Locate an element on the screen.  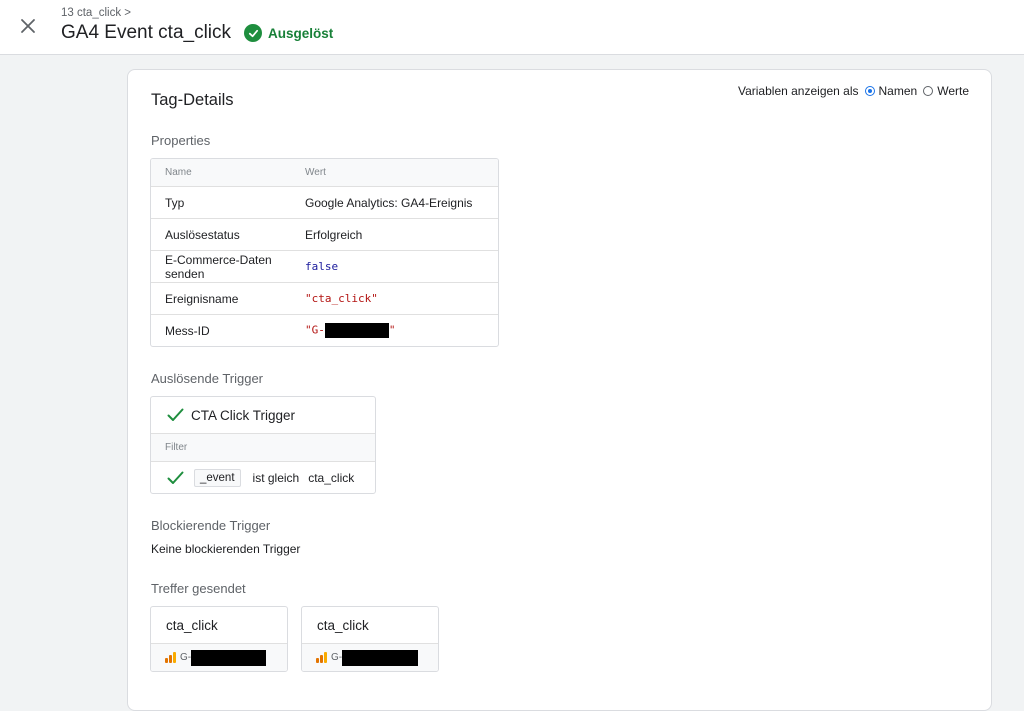
firing-triggers-heading: Auslösende Trigger is located at coordinates (207, 378).